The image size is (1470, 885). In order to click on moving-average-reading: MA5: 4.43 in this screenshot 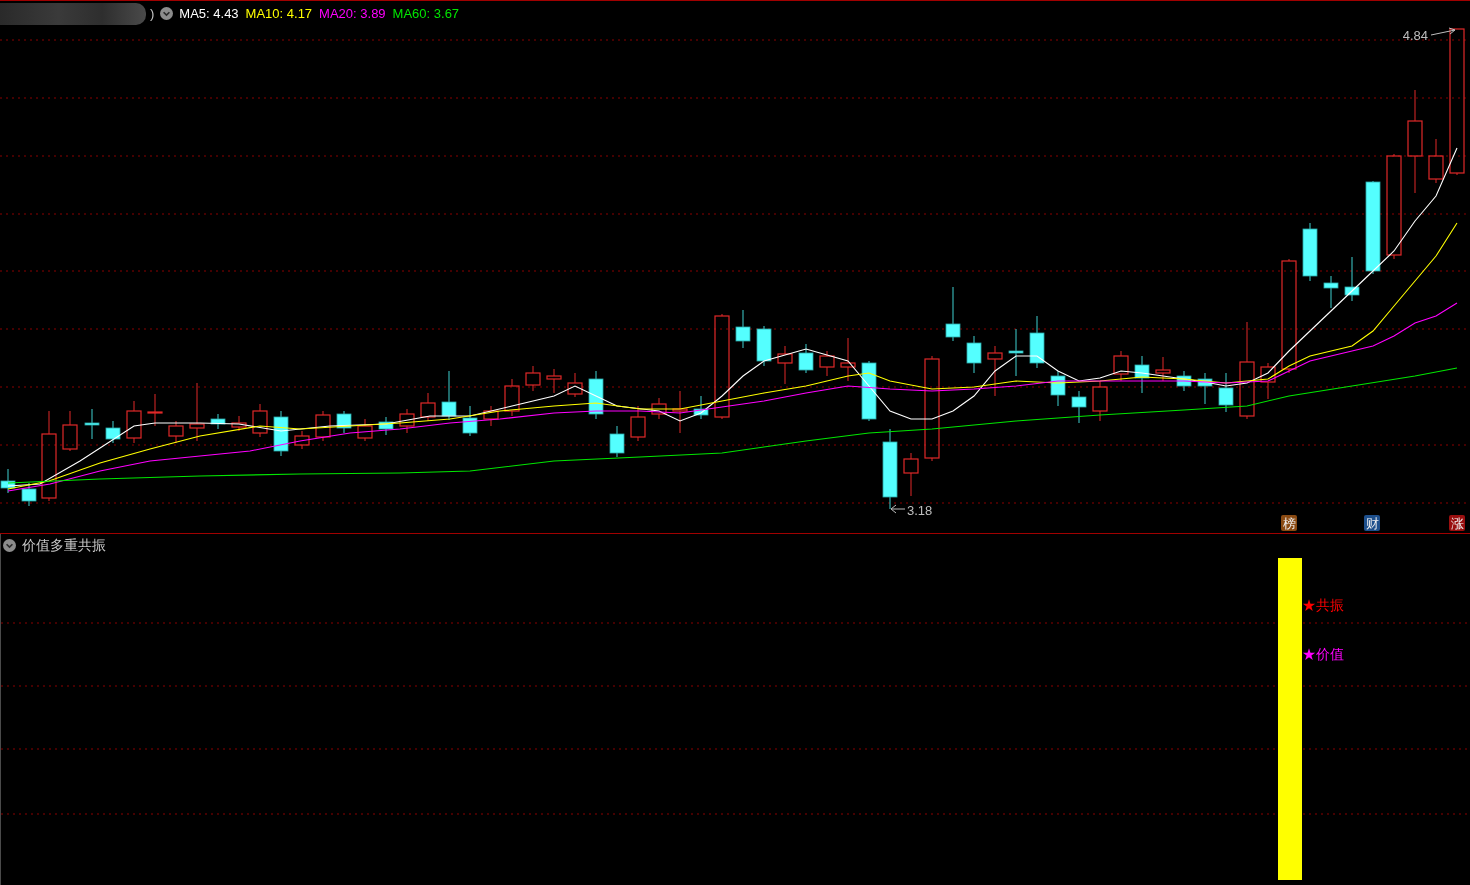, I will do `click(209, 13)`.